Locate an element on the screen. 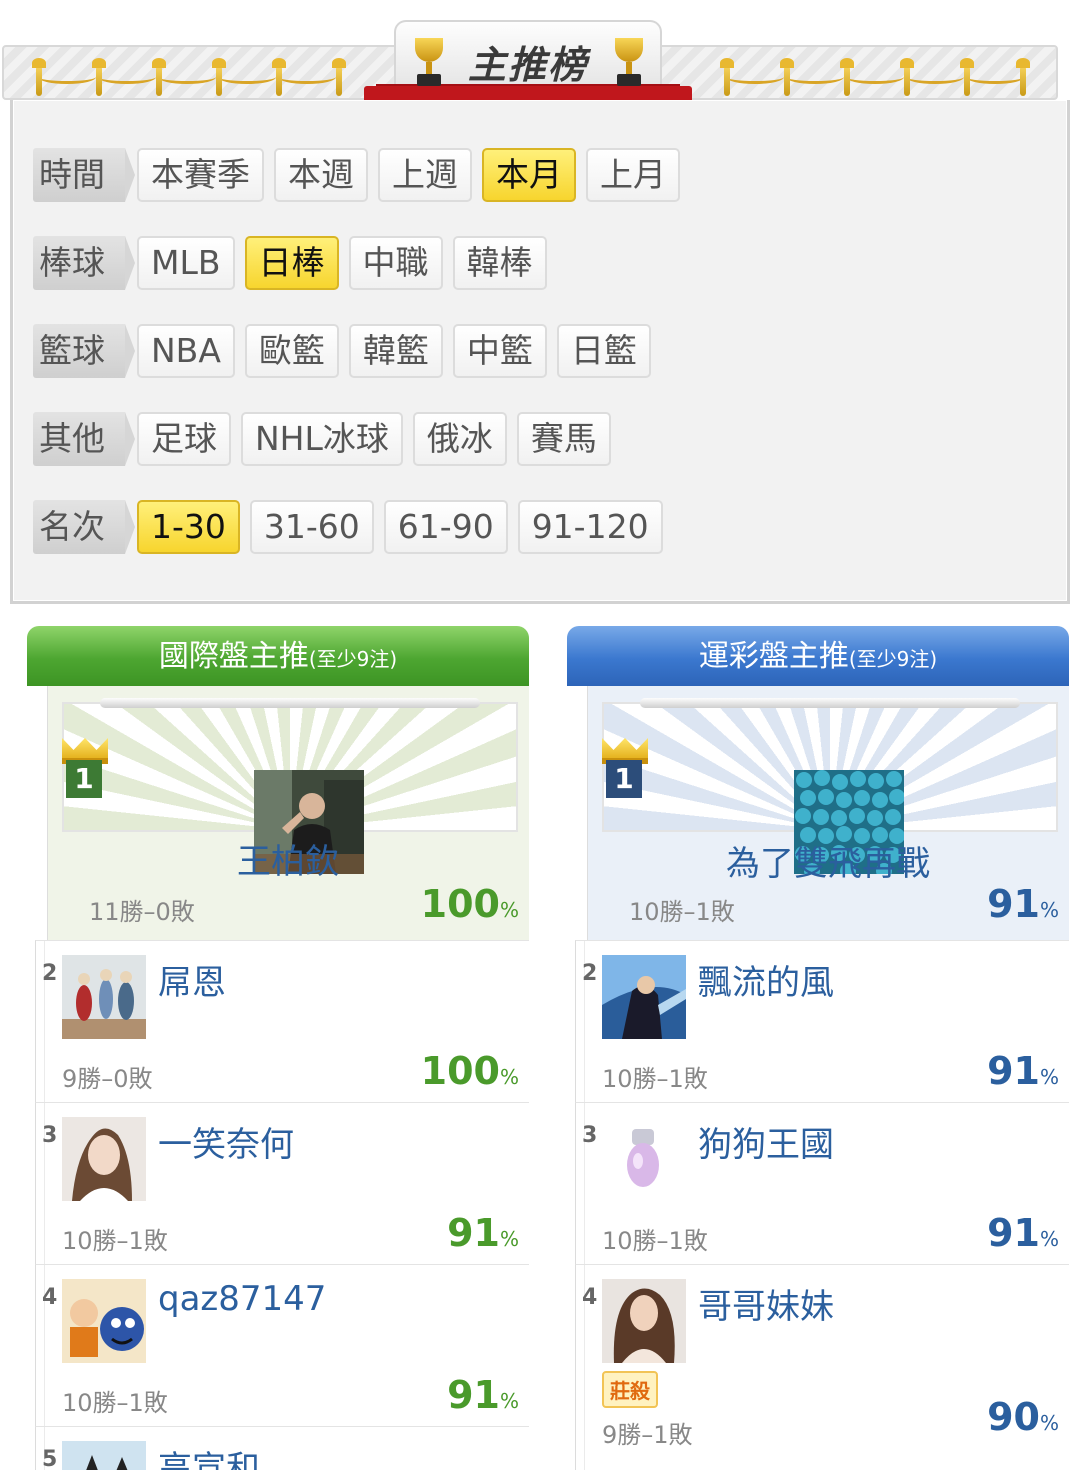 Image resolution: width=1080 pixels, height=1470 pixels. filter-option: 賽馬 is located at coordinates (563, 439).